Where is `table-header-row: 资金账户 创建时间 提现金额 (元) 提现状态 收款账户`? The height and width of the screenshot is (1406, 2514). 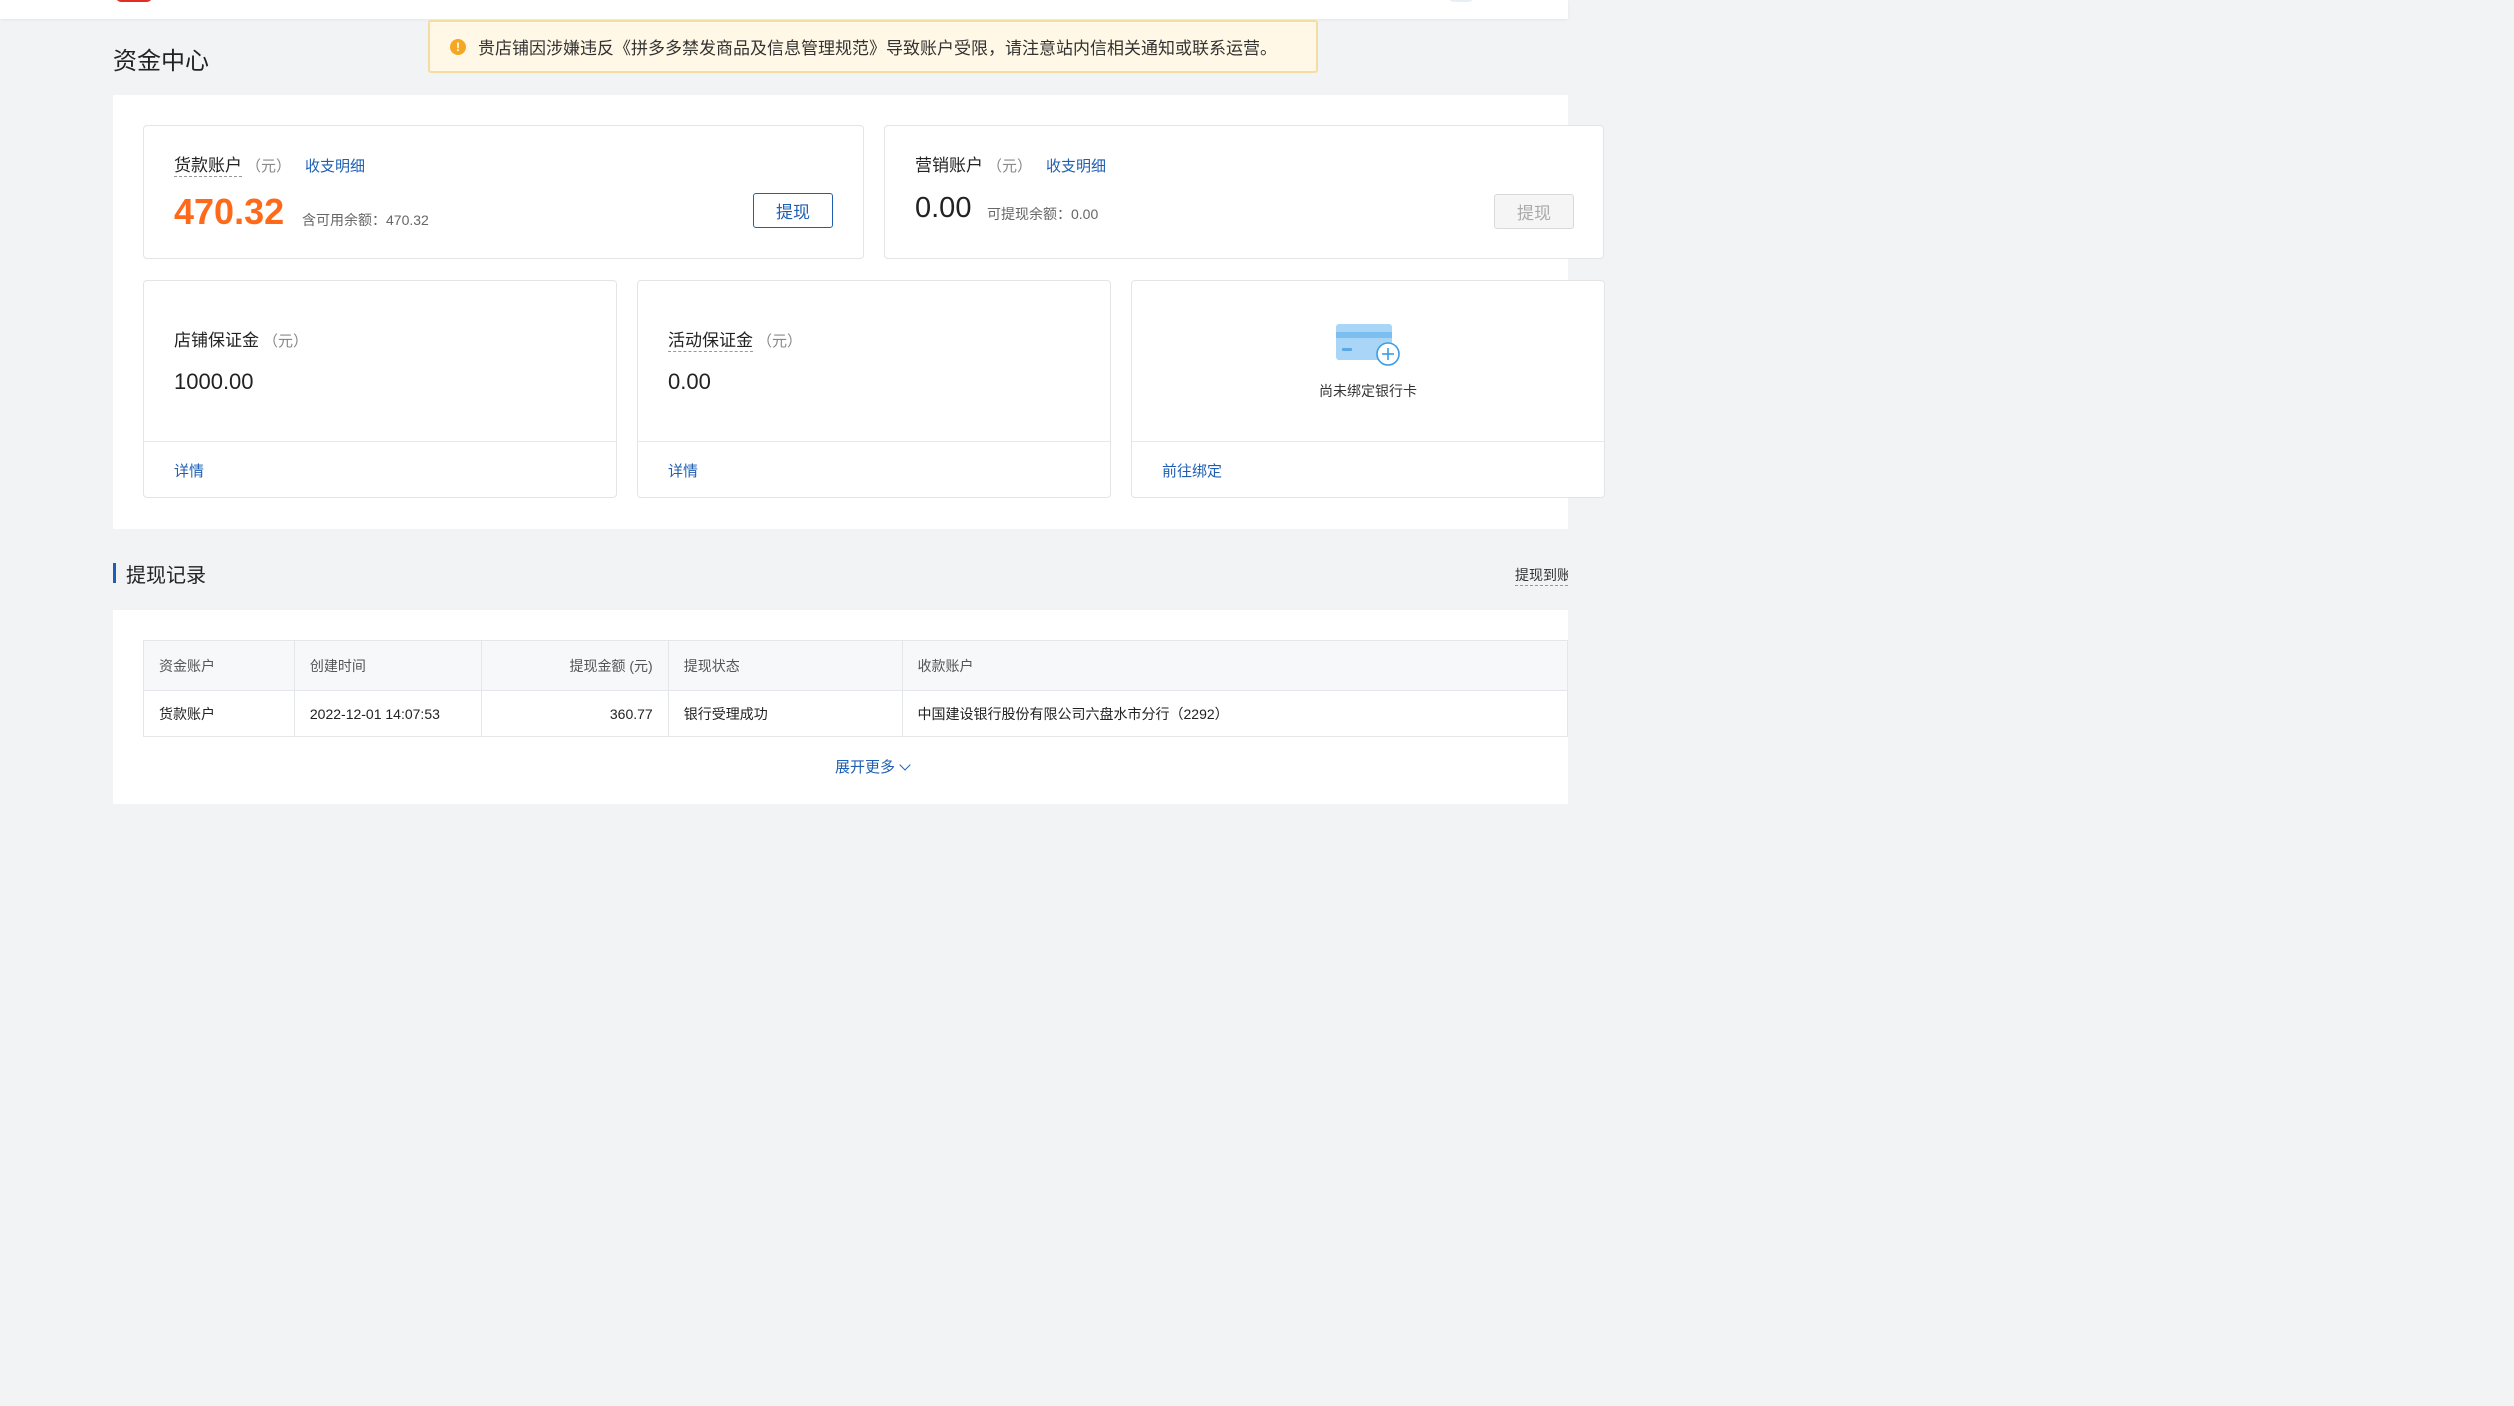 table-header-row: 资金账户 创建时间 提现金额 (元) 提现状态 收款账户 is located at coordinates (856, 665).